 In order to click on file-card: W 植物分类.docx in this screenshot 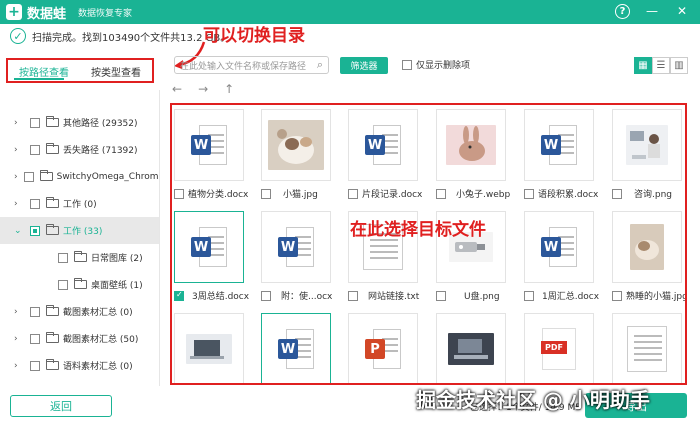, I will do `click(214, 154)`.